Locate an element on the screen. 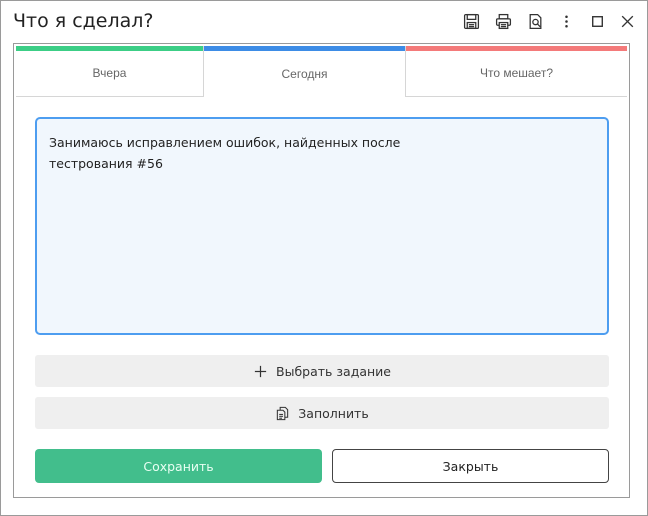  tab-yesterday: Вчера is located at coordinates (109, 71).